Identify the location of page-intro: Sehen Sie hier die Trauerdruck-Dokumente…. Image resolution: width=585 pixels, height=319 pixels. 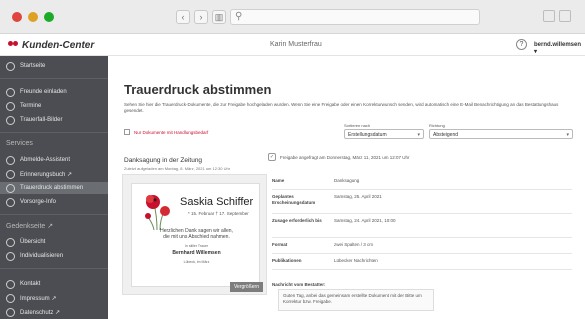
(341, 107).